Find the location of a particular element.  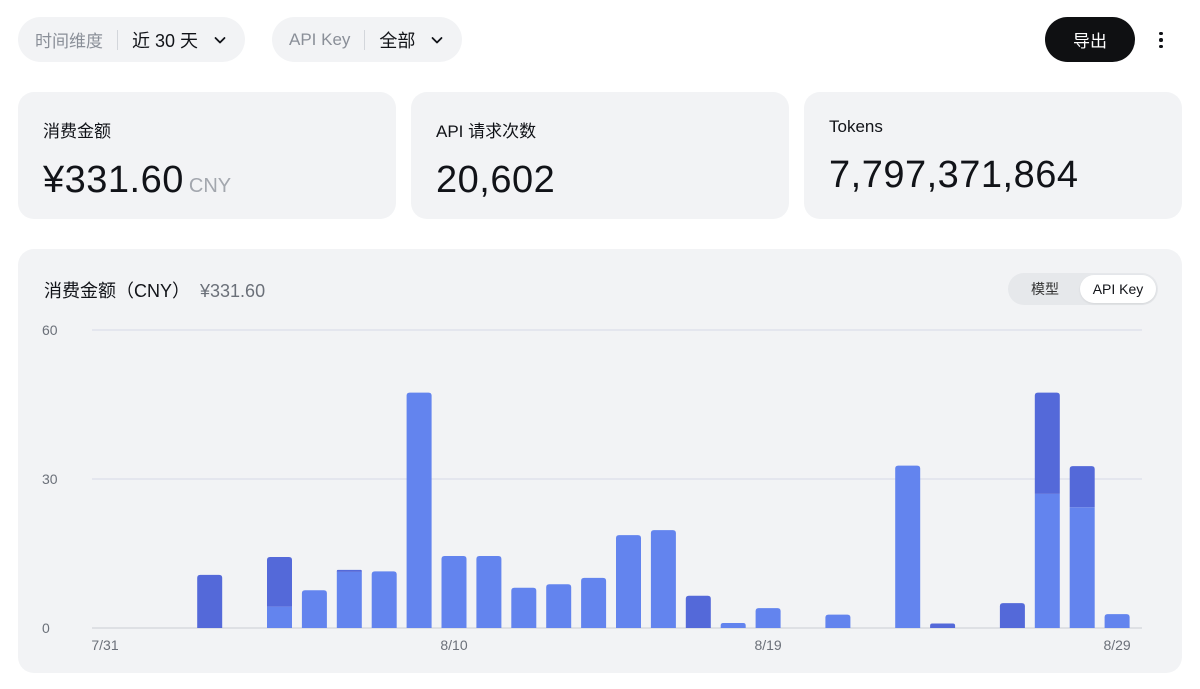

stat-card-tokens: Tokens 7,797,371,864 is located at coordinates (993, 155).